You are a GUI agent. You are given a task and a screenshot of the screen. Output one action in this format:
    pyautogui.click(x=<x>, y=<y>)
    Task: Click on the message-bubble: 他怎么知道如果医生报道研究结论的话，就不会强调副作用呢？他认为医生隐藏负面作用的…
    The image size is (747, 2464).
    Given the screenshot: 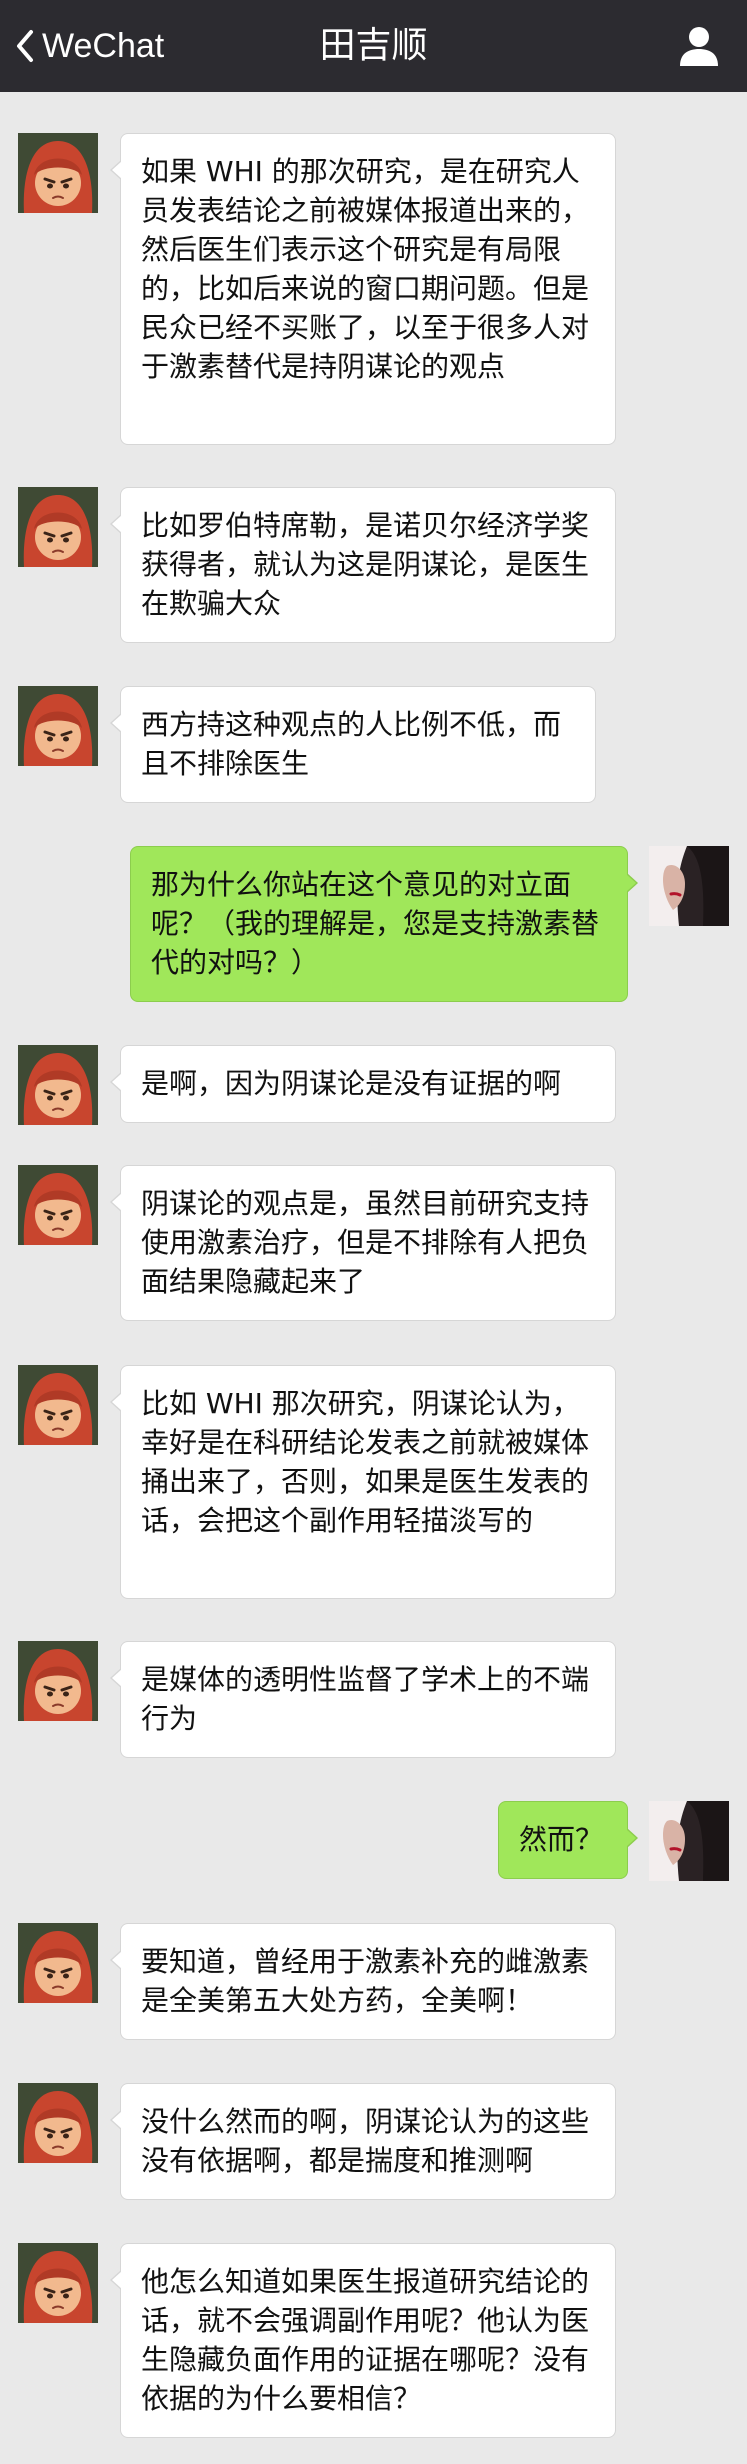 What is the action you would take?
    pyautogui.click(x=363, y=2340)
    